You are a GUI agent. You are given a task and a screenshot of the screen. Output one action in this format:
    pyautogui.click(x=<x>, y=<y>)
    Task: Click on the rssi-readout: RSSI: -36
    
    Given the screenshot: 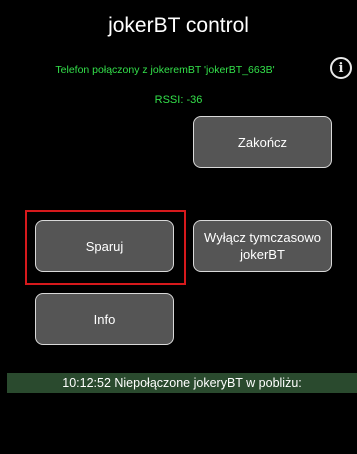 What is the action you would take?
    pyautogui.click(x=178, y=100)
    